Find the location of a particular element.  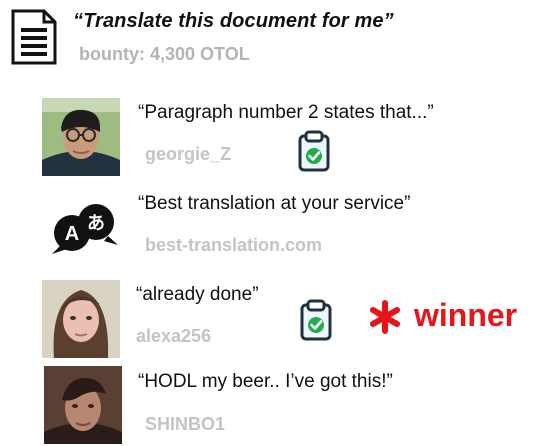

avatar-shinbo is located at coordinates (83, 405).